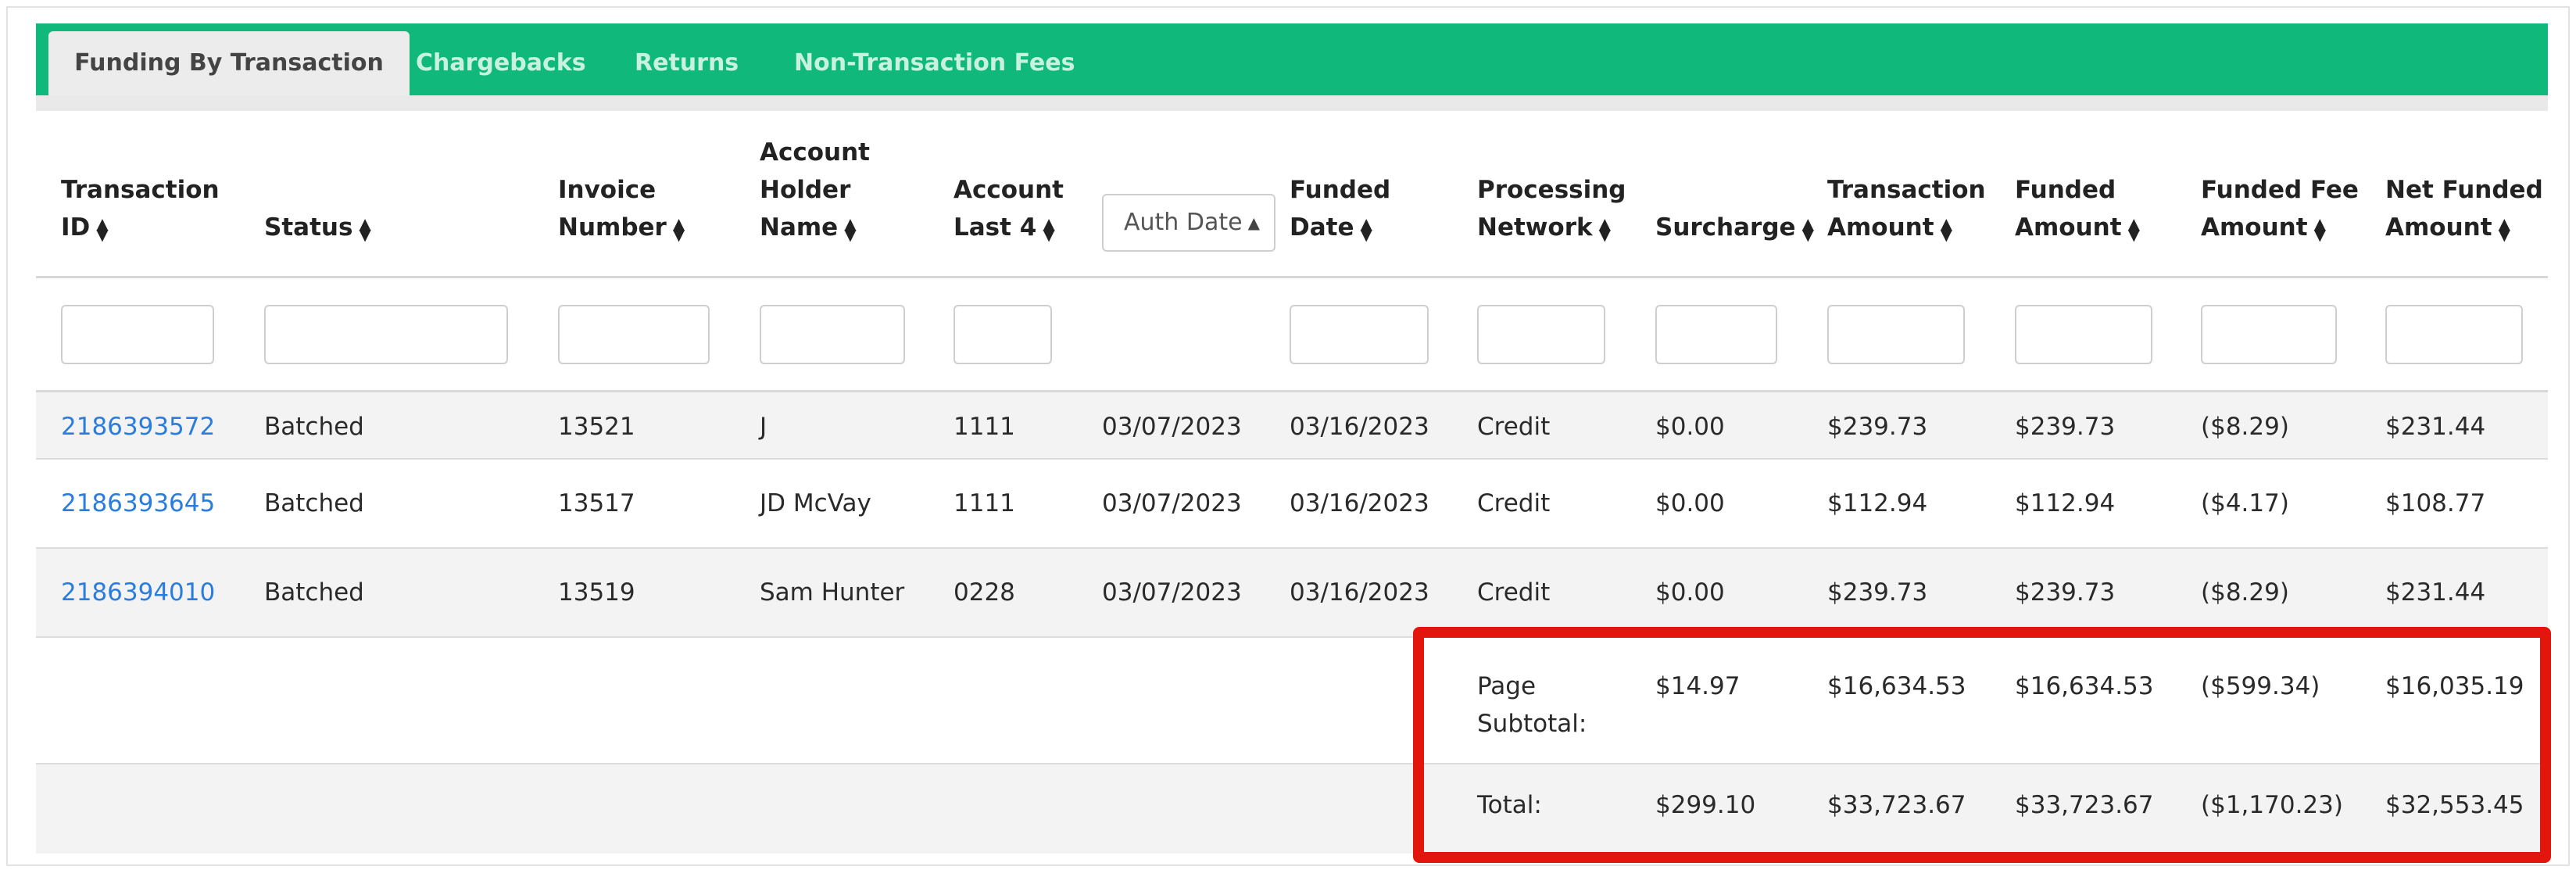 The image size is (2576, 877). I want to click on header-transaction-amount: Transaction Amount ▲ ▼, so click(1906, 208).